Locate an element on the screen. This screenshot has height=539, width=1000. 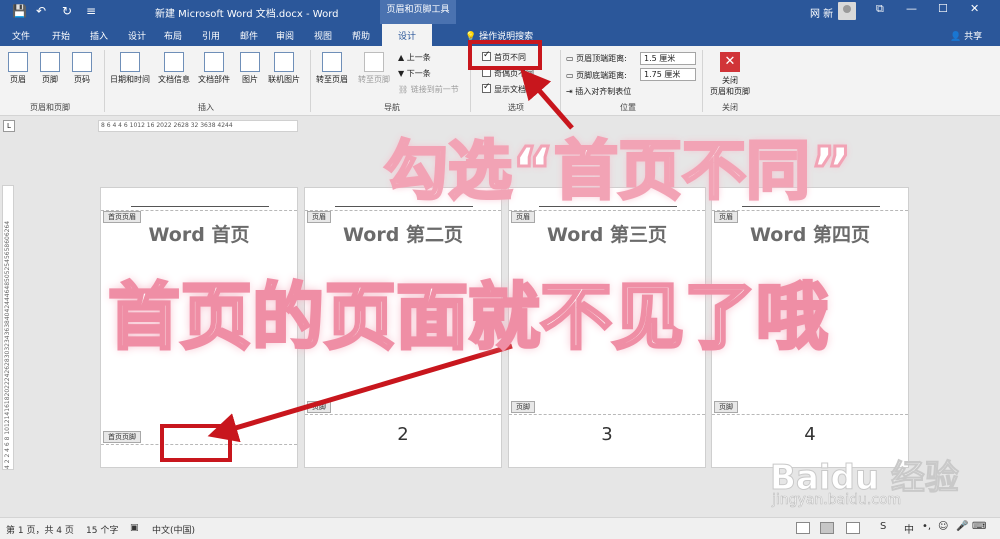
goto-footer-button: 转至页脚 is located at coordinates (374, 68).